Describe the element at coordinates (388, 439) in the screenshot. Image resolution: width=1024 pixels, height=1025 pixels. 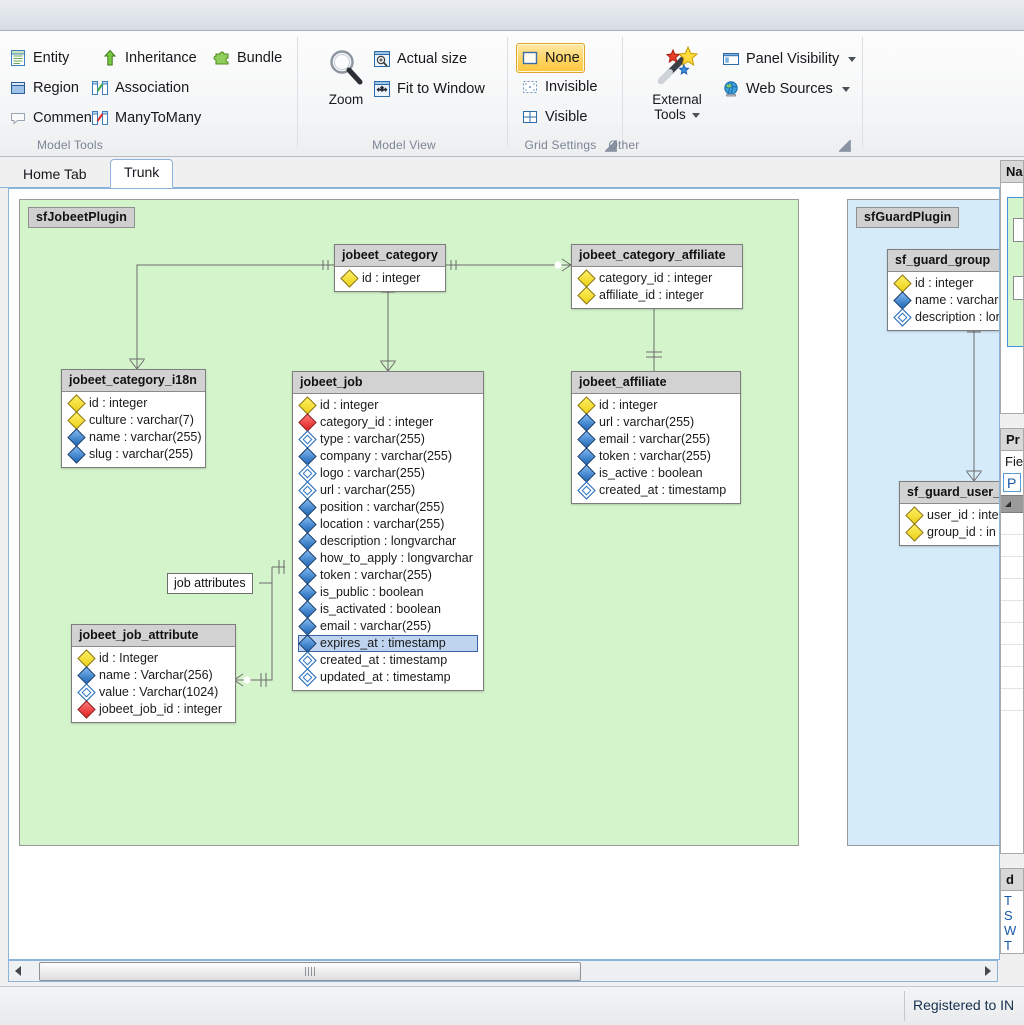
I see `table-row: type : varchar(255)` at that location.